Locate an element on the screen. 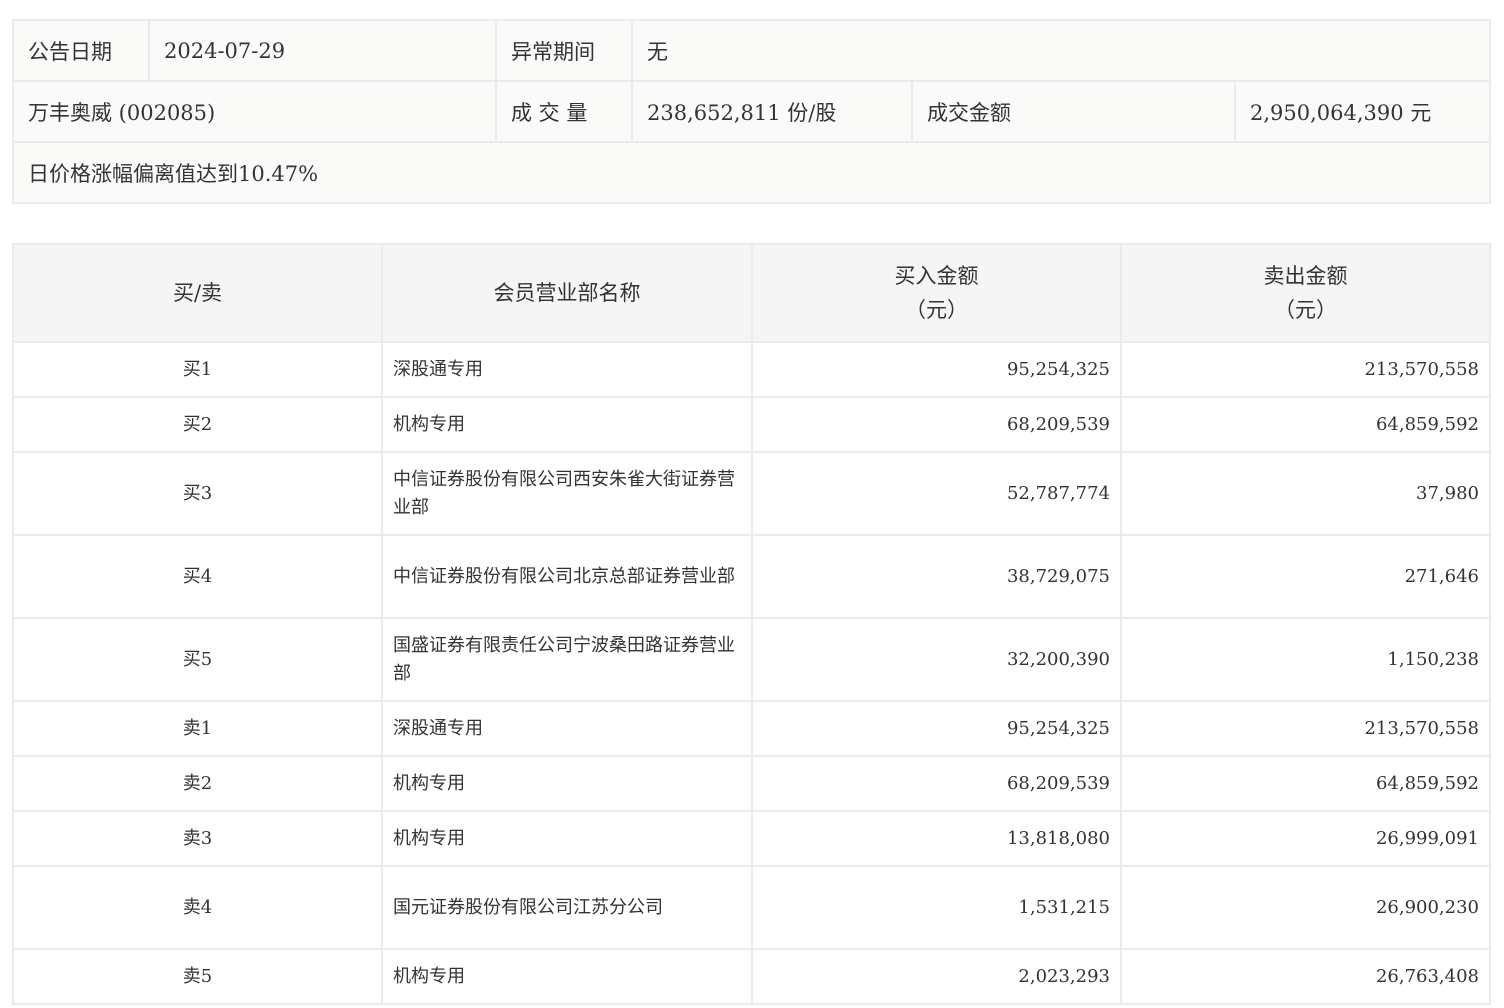 The height and width of the screenshot is (1008, 1504). table-row: 卖5 机构专用 2,023,293 26,763,408 is located at coordinates (751, 976).